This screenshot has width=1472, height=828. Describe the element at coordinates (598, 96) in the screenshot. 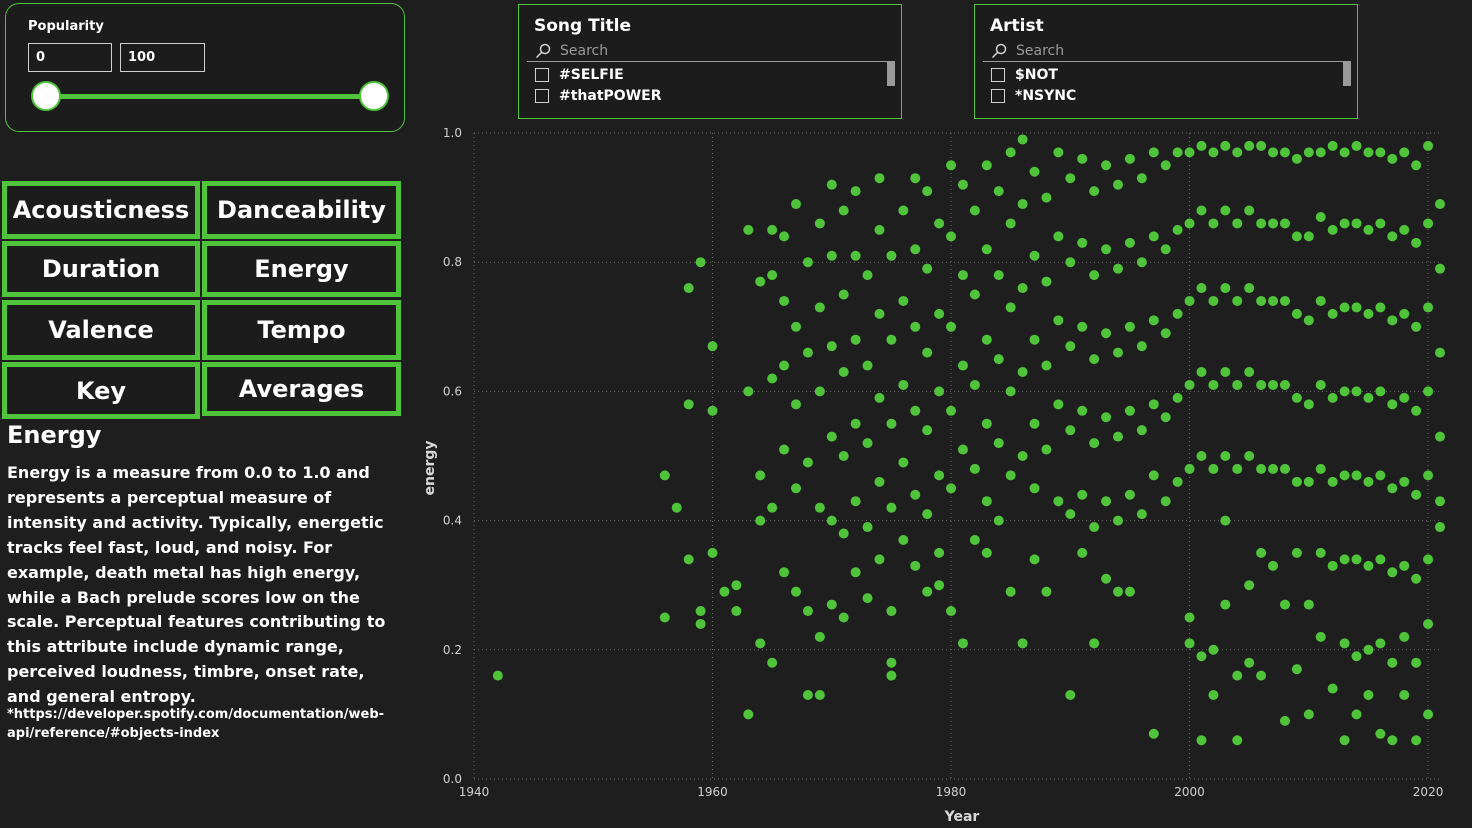

I see `slicer-item: #thatPOWER` at that location.